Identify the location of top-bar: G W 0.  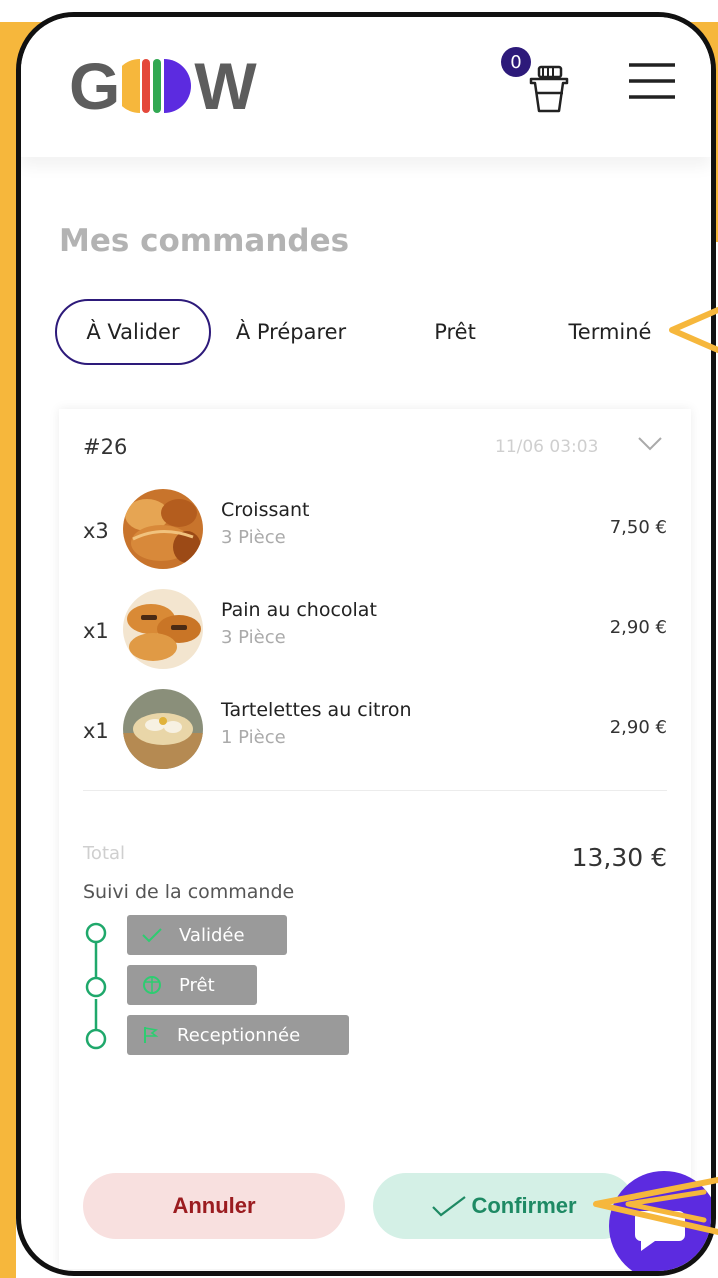
(366, 87).